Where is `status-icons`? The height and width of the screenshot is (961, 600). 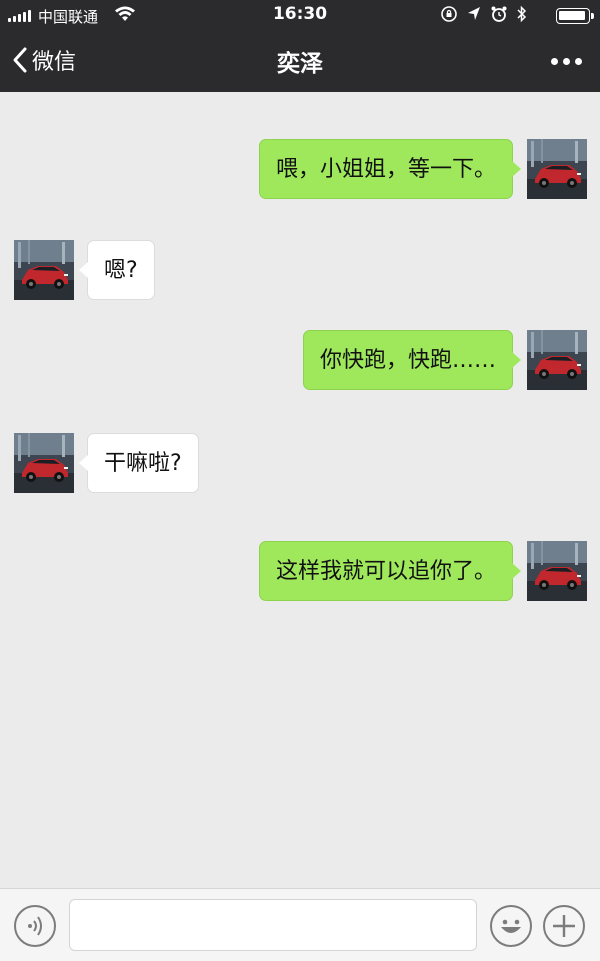 status-icons is located at coordinates (484, 14).